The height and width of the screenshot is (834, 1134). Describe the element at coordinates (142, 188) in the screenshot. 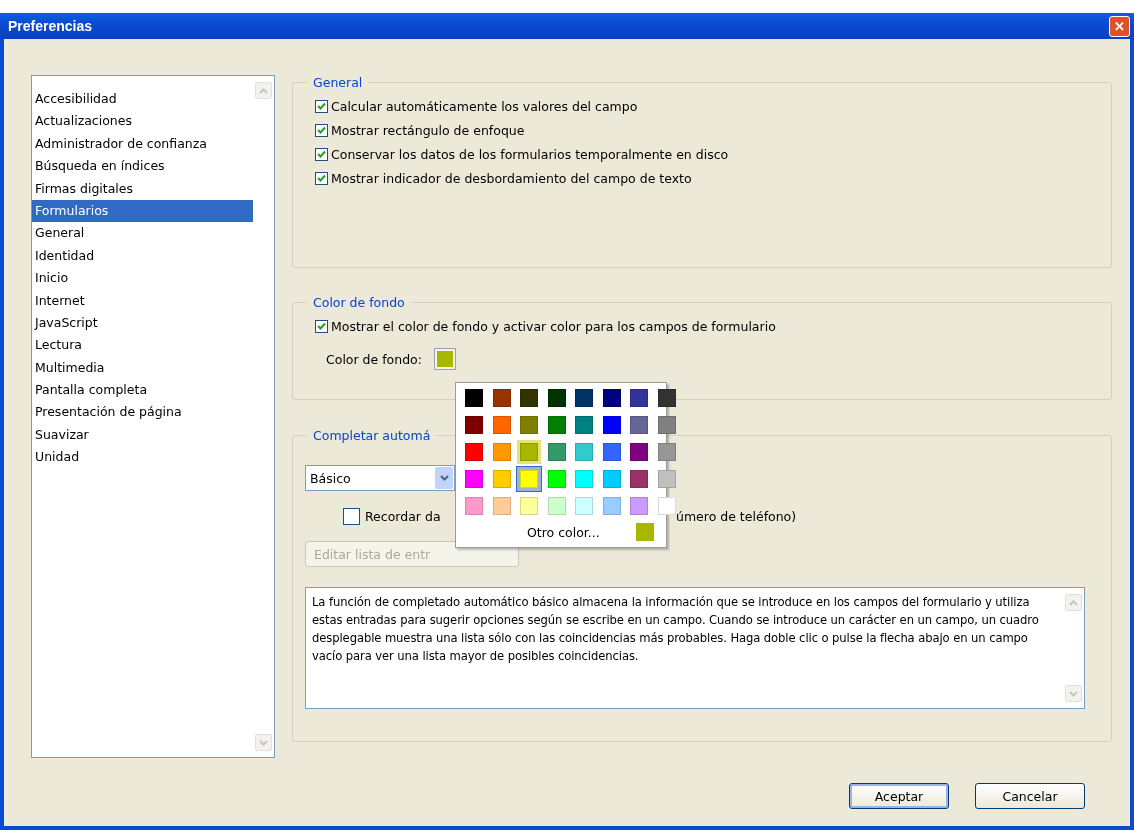

I see `category-item: Firmas digitales` at that location.